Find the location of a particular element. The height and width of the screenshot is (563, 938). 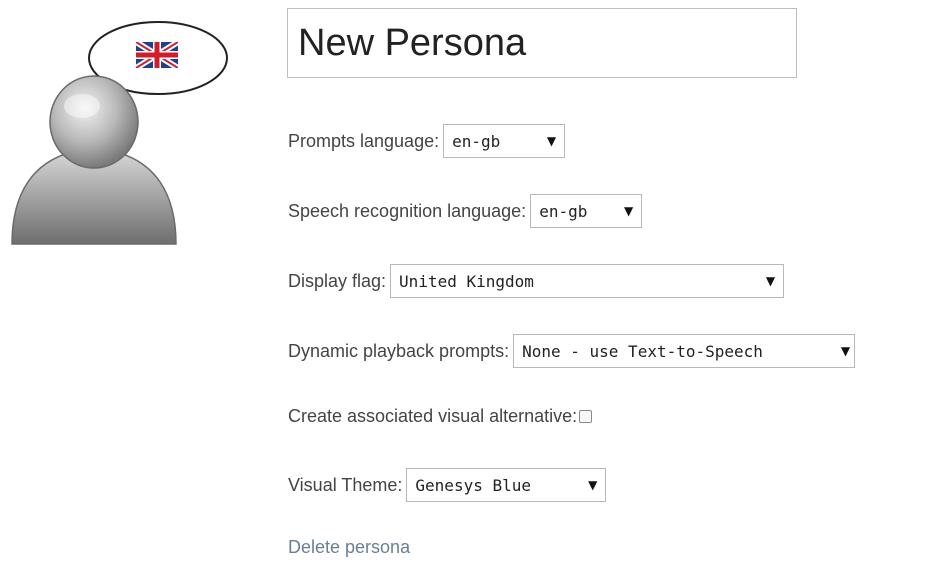

visual-theme-row: Visual Theme: Genesys Blue ▼ is located at coordinates (447, 485).